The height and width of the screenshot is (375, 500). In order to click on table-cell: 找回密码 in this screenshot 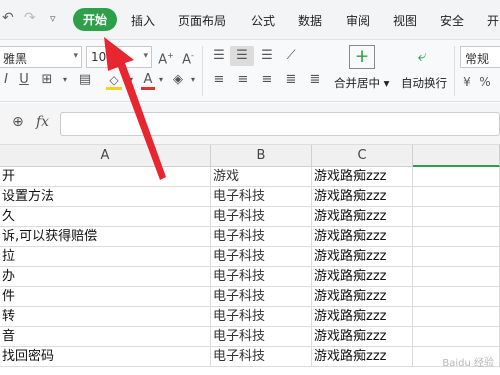, I will do `click(105, 357)`.